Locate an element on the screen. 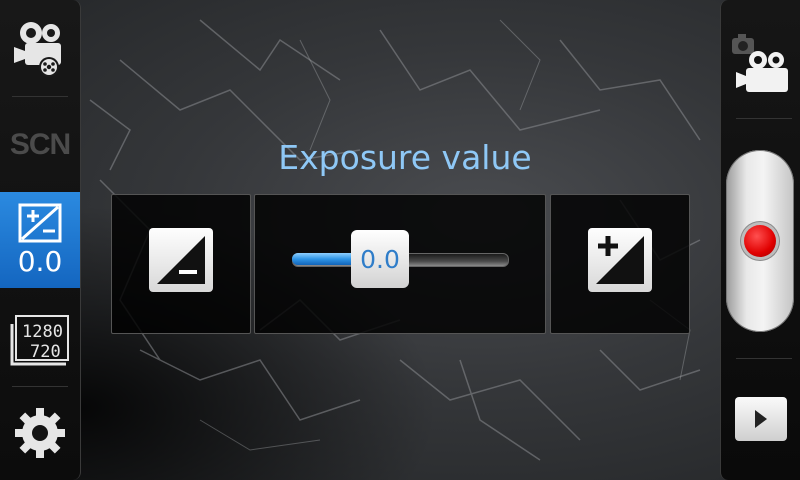 The height and width of the screenshot is (480, 800). camera-mode-button is located at coordinates (40, 47).